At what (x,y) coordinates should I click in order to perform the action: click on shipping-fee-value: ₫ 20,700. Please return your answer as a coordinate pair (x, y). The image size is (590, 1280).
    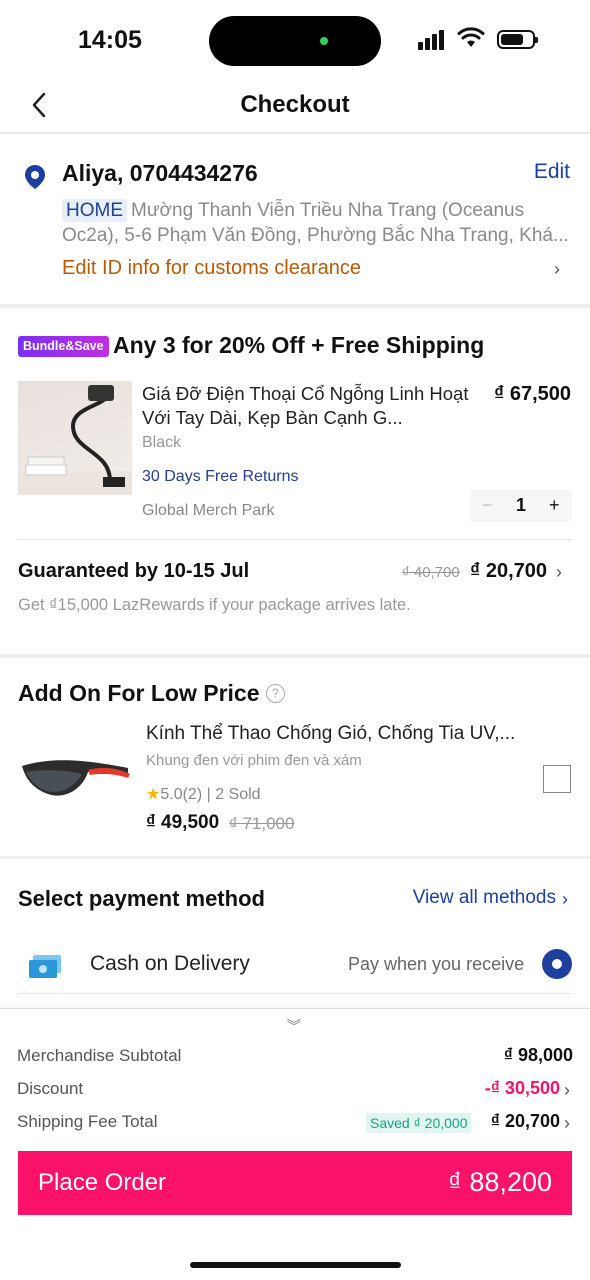
    Looking at the image, I should click on (525, 1121).